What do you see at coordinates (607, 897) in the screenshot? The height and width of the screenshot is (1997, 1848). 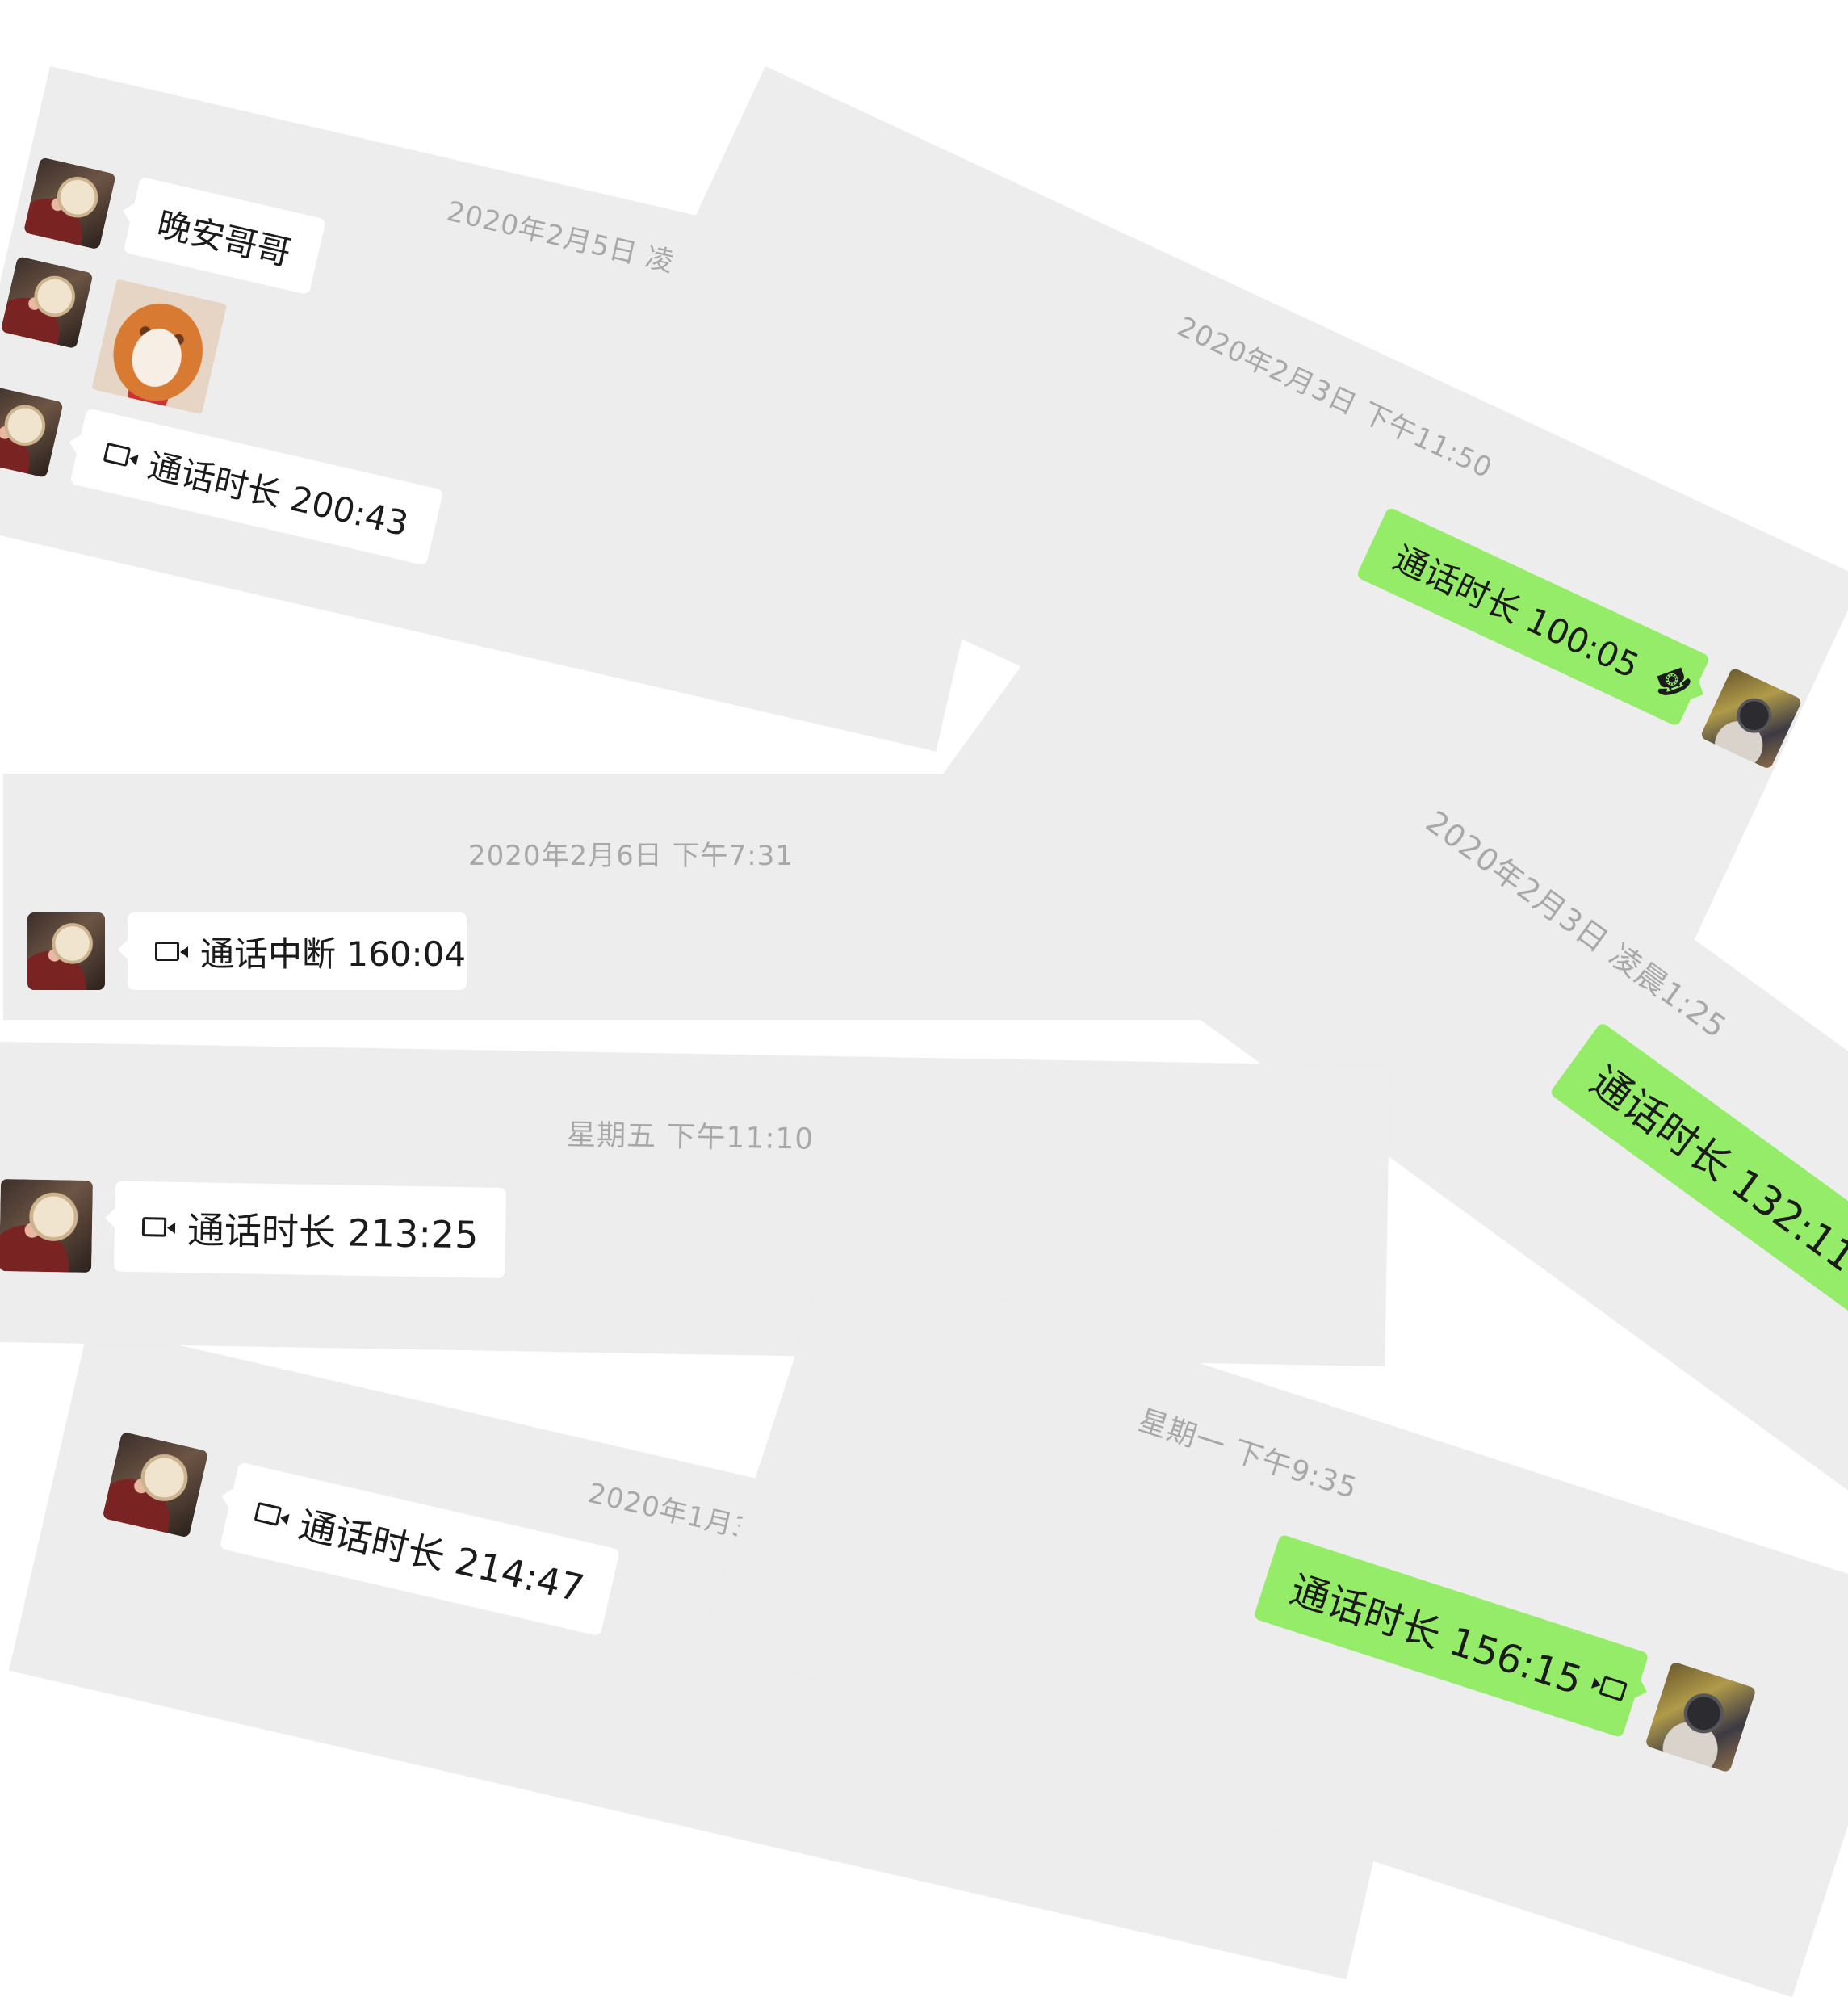 I see `chat-screenshot-feb6: 2020年2月6日 下午7:31 通话中断 160:04` at bounding box center [607, 897].